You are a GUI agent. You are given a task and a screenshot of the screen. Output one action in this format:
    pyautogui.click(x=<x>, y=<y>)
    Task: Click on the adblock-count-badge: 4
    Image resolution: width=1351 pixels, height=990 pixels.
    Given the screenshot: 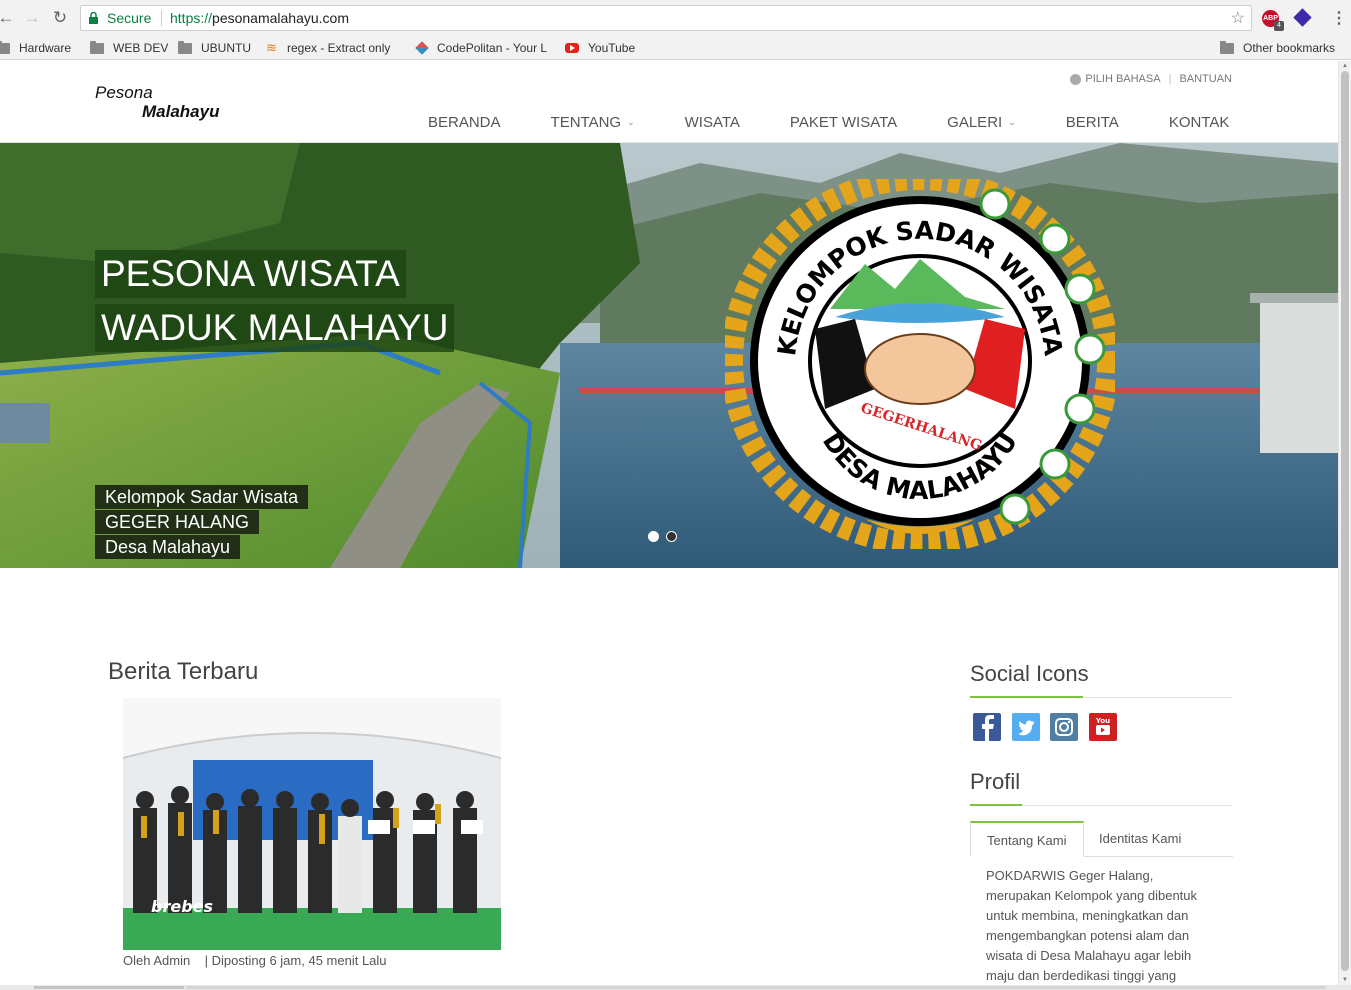 What is the action you would take?
    pyautogui.click(x=1279, y=26)
    